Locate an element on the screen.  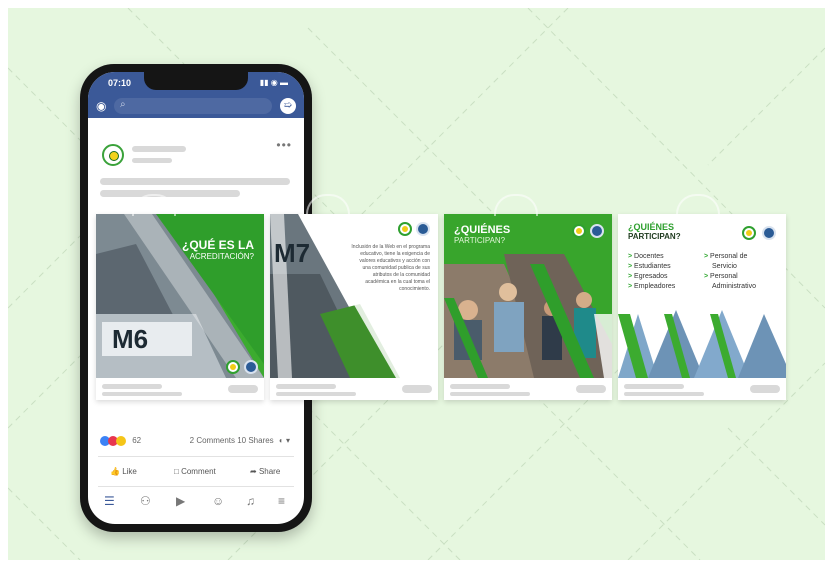
tab-friends-icon: ⚇ is located at coordinates (145, 501).